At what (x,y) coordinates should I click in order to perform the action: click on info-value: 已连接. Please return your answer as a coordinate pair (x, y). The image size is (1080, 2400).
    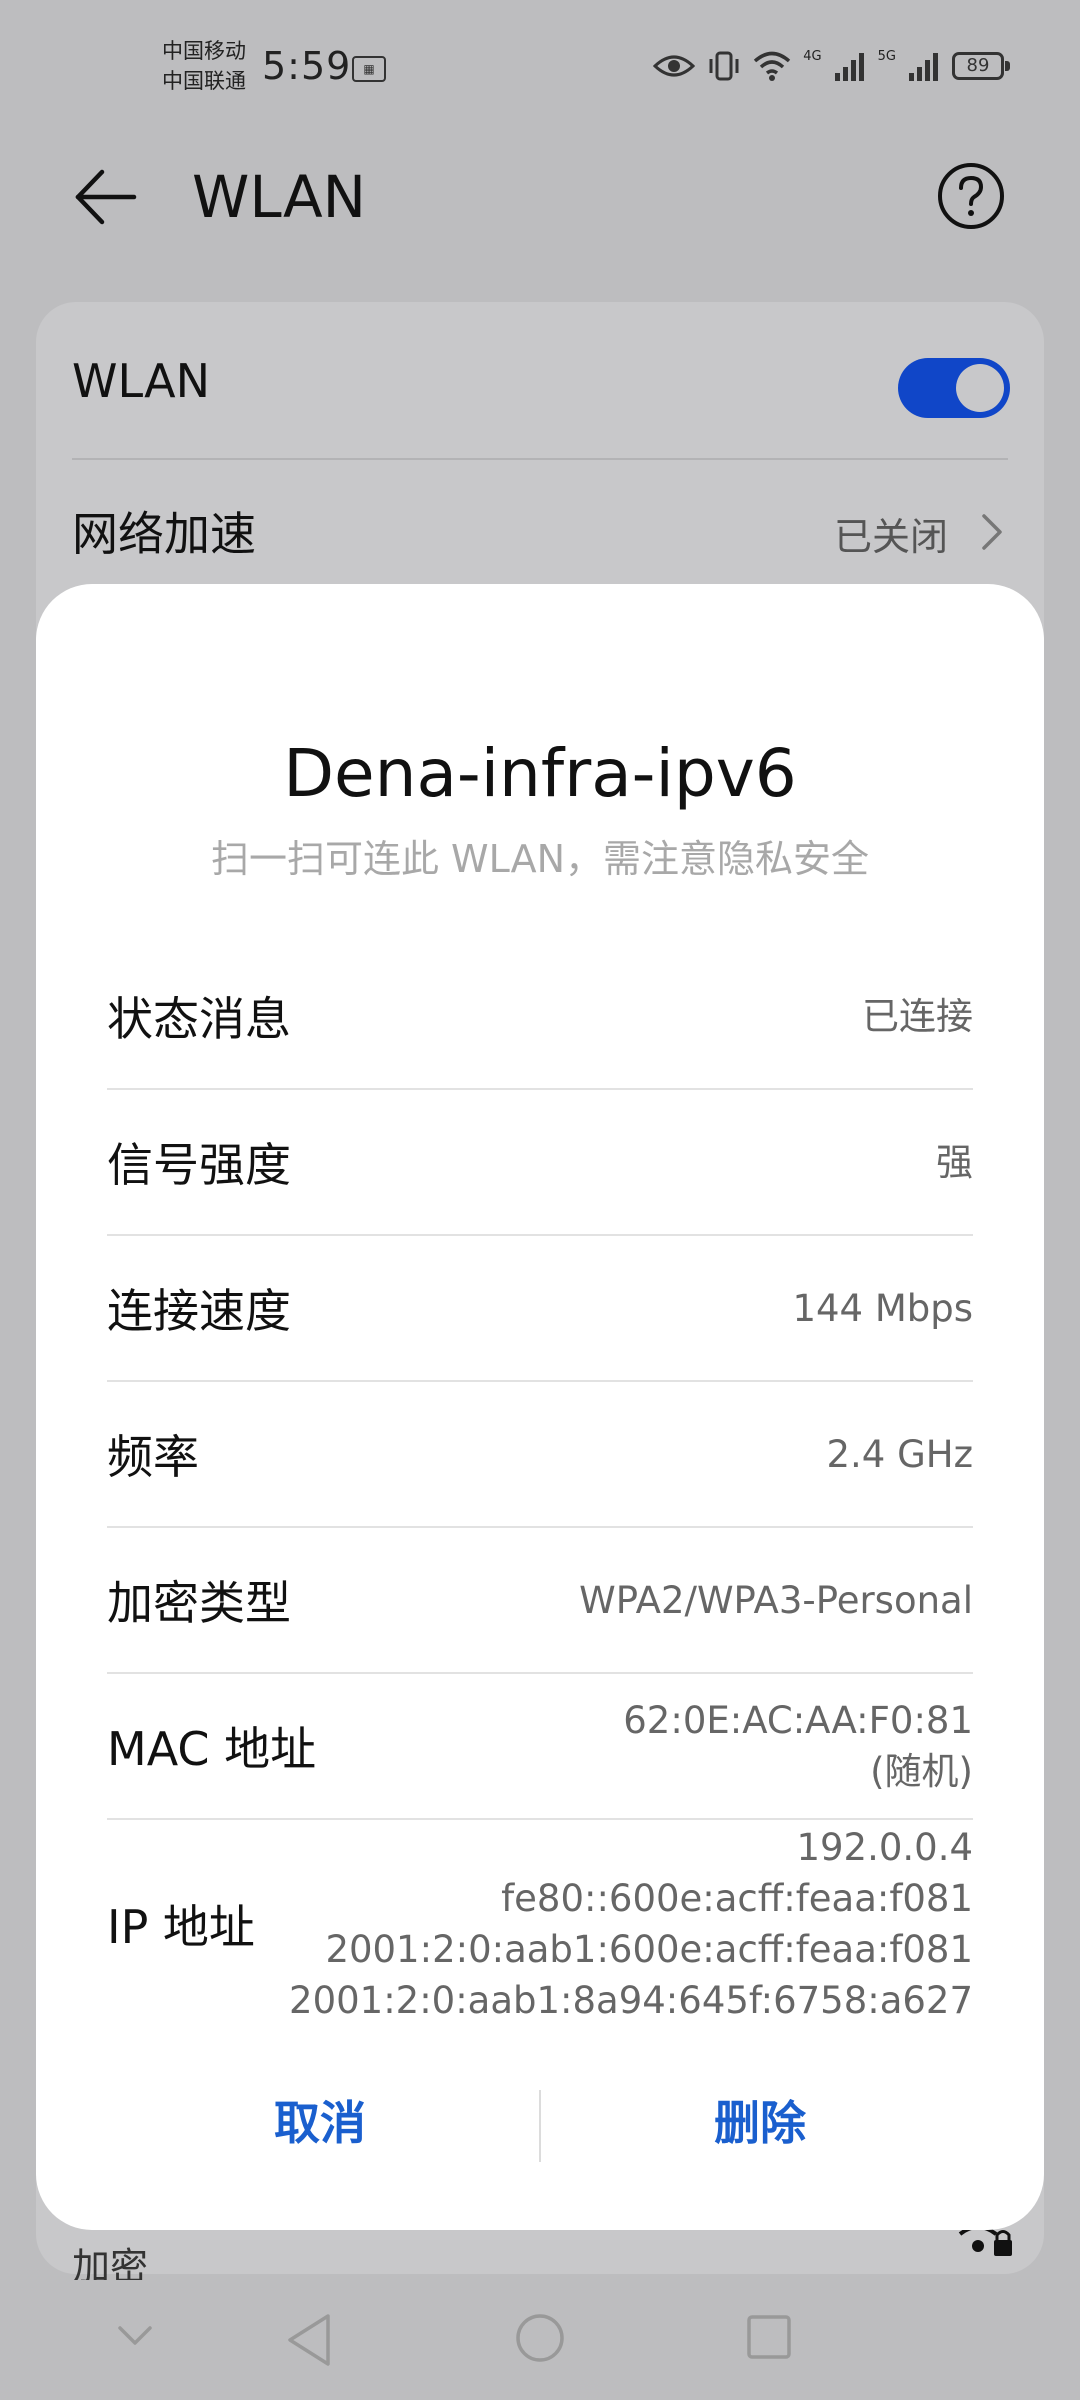
    Looking at the image, I should click on (917, 1016).